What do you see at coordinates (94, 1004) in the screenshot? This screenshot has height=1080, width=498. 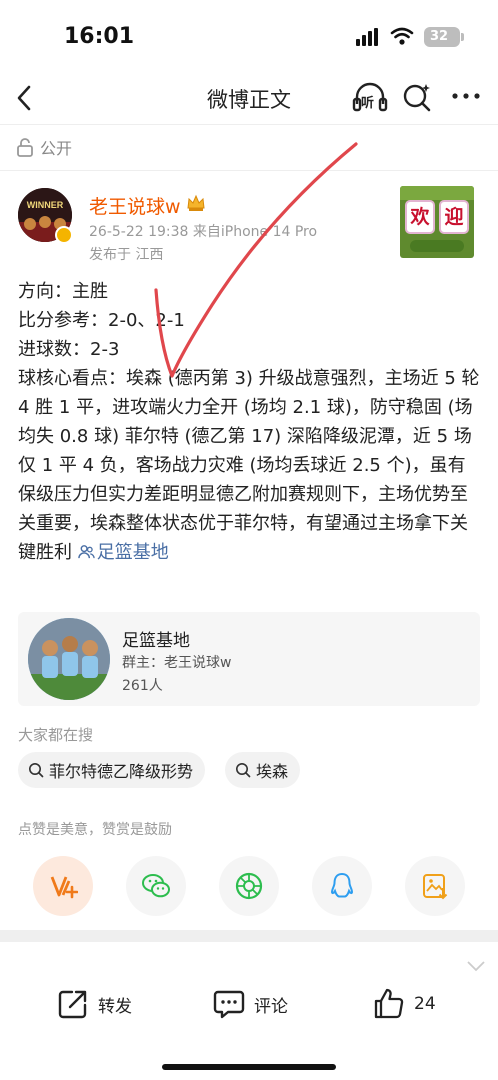 I see `repost-button: 转发` at bounding box center [94, 1004].